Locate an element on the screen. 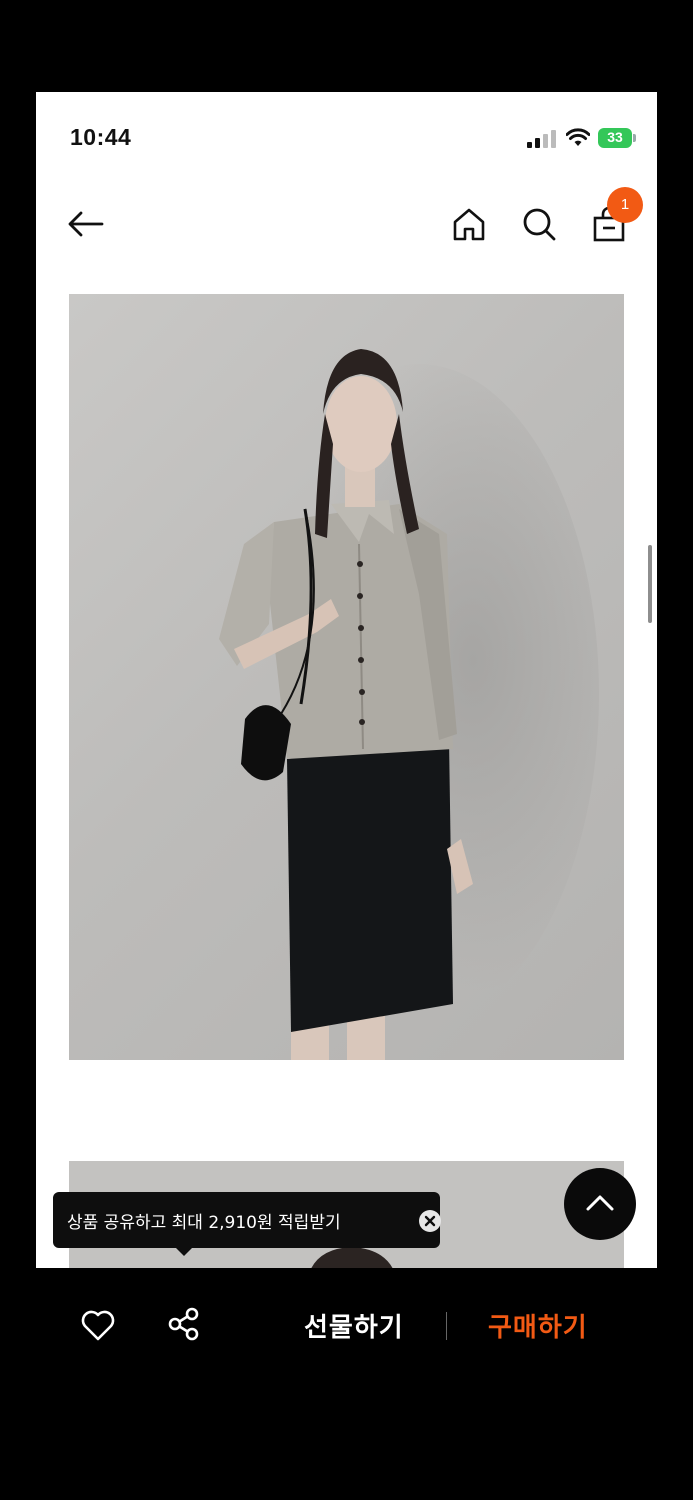 The width and height of the screenshot is (693, 1500). buy-button: 구매하기 is located at coordinates (538, 1325).